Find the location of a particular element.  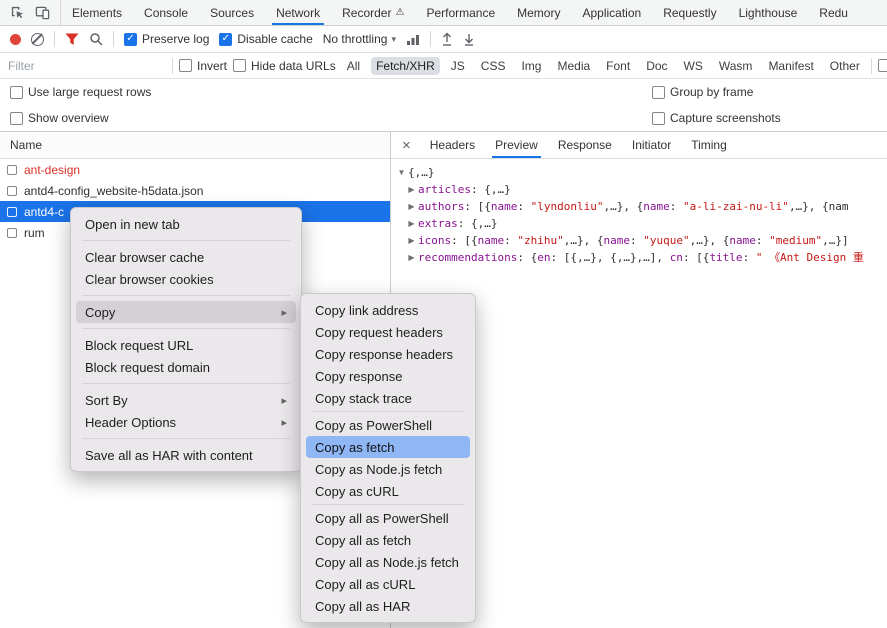

filter-type-other: Other is located at coordinates (845, 66).